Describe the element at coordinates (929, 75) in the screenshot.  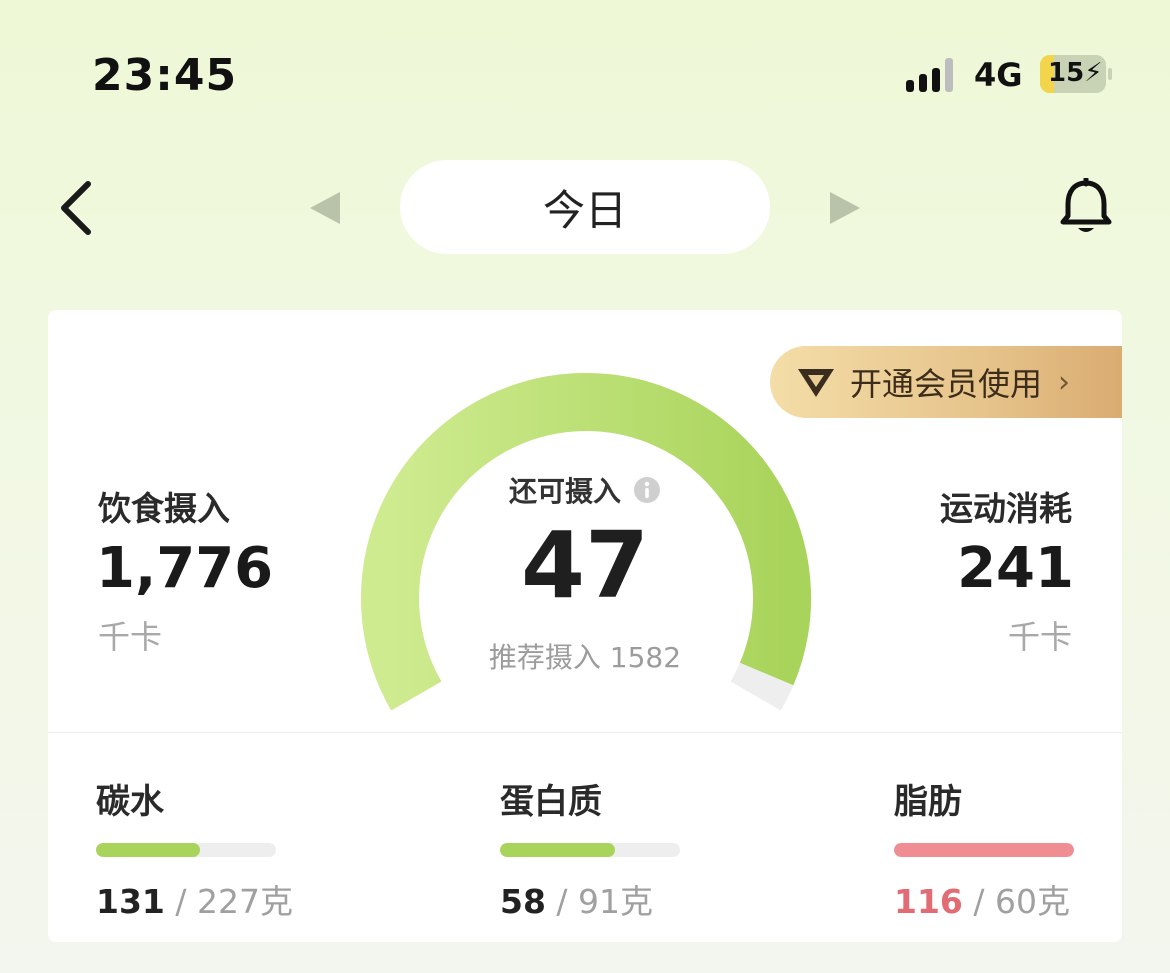
I see `signal-icon` at that location.